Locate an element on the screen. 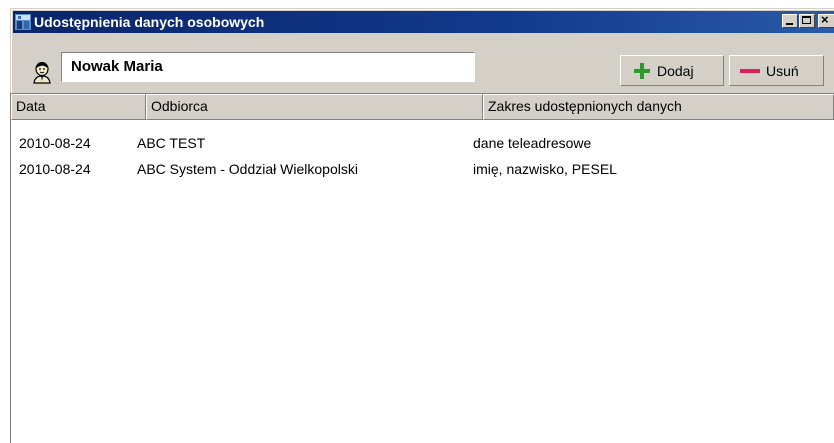 This screenshot has height=443, width=834. add-button-label: Dodaj is located at coordinates (675, 71).